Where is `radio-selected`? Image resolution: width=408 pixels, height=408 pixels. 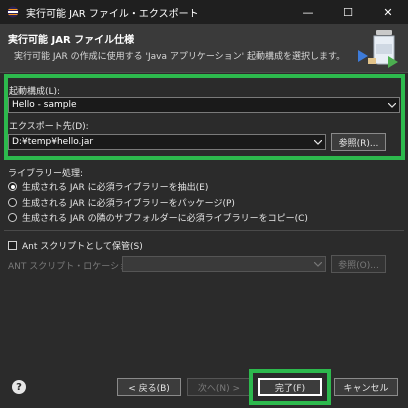
radio-selected is located at coordinates (12, 186).